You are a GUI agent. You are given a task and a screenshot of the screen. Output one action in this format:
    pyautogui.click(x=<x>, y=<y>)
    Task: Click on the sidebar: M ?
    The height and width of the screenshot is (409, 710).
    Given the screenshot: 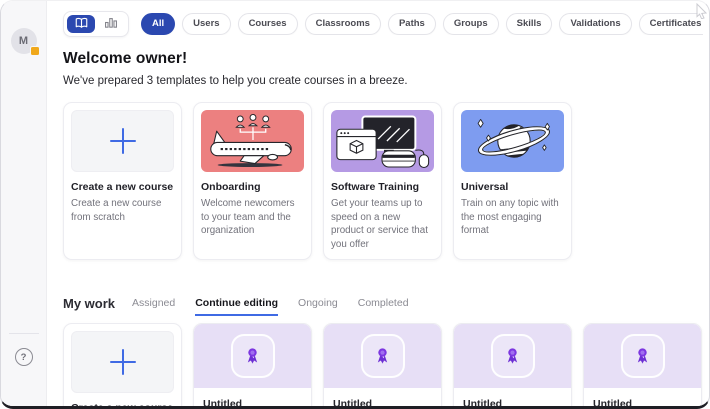 What is the action you would take?
    pyautogui.click(x=24, y=203)
    